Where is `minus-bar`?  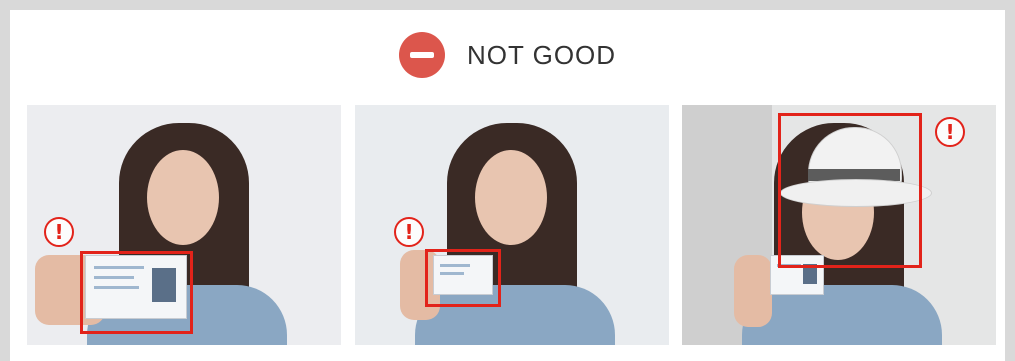
minus-bar is located at coordinates (421, 55).